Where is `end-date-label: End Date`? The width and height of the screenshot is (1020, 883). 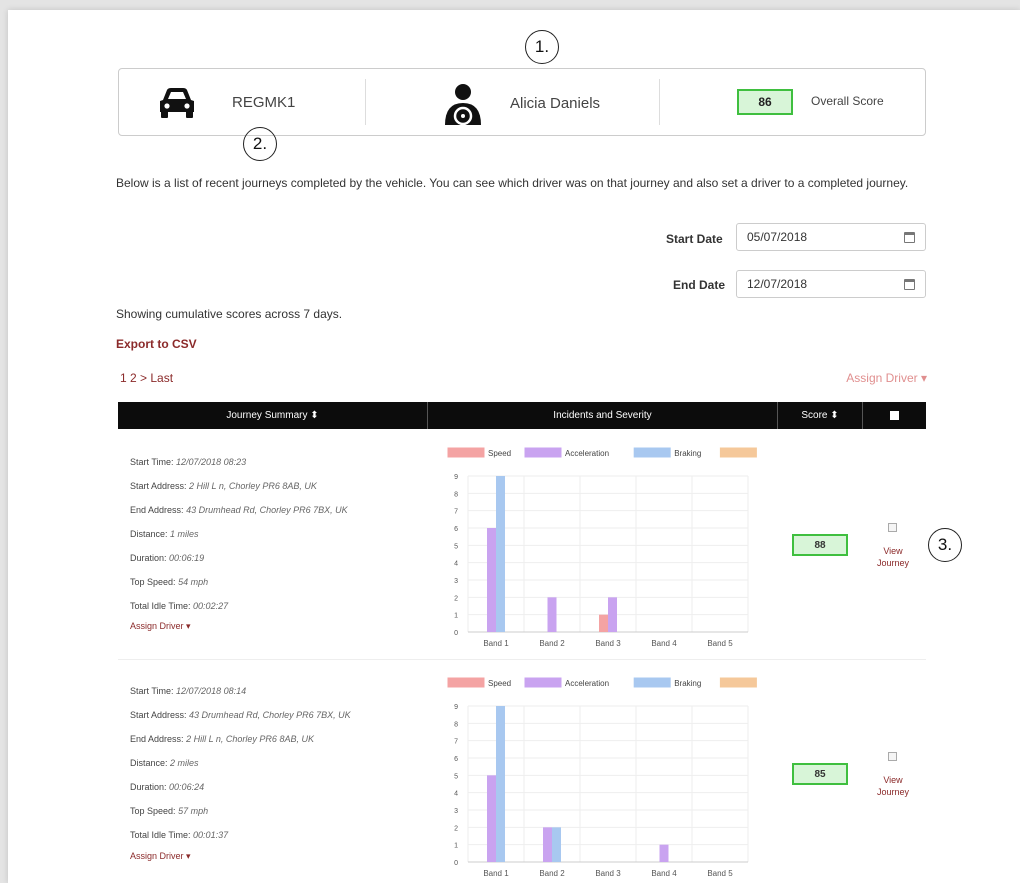 end-date-label: End Date is located at coordinates (699, 285).